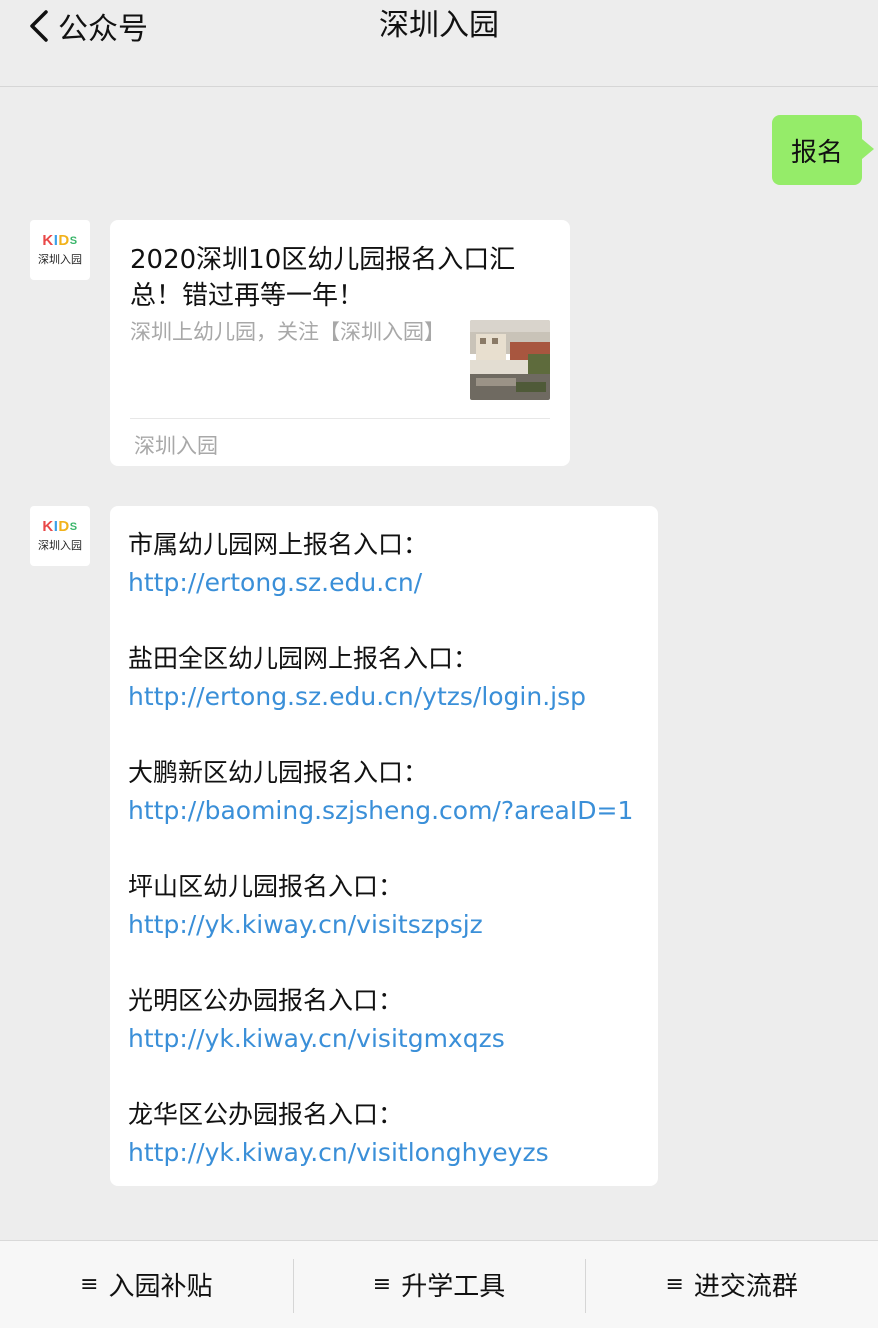 The width and height of the screenshot is (878, 1328). Describe the element at coordinates (278, 772) in the screenshot. I see `link-label: 大鹏新区幼儿园报名入口：` at that location.